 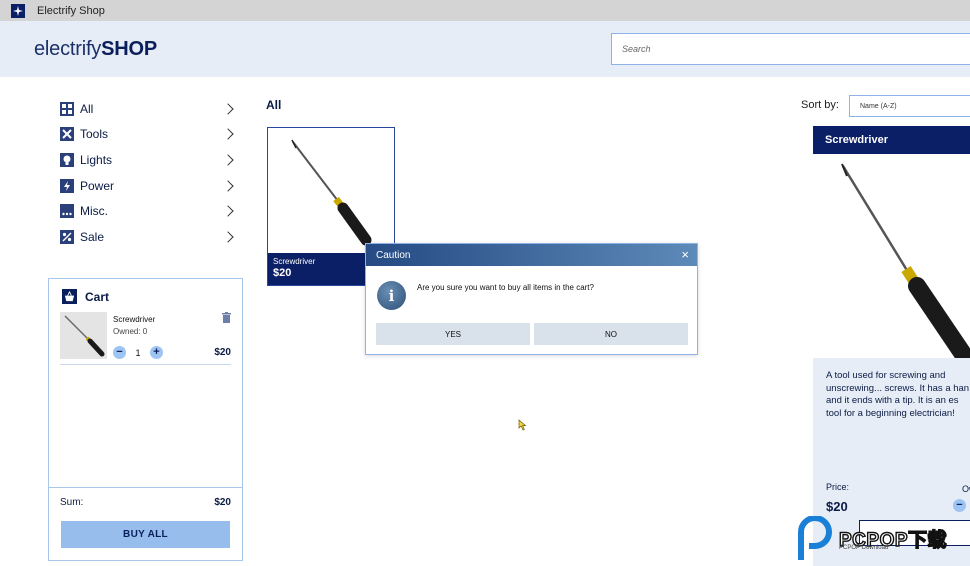 What do you see at coordinates (71, 10) in the screenshot?
I see `window-title: Electrify Shop` at bounding box center [71, 10].